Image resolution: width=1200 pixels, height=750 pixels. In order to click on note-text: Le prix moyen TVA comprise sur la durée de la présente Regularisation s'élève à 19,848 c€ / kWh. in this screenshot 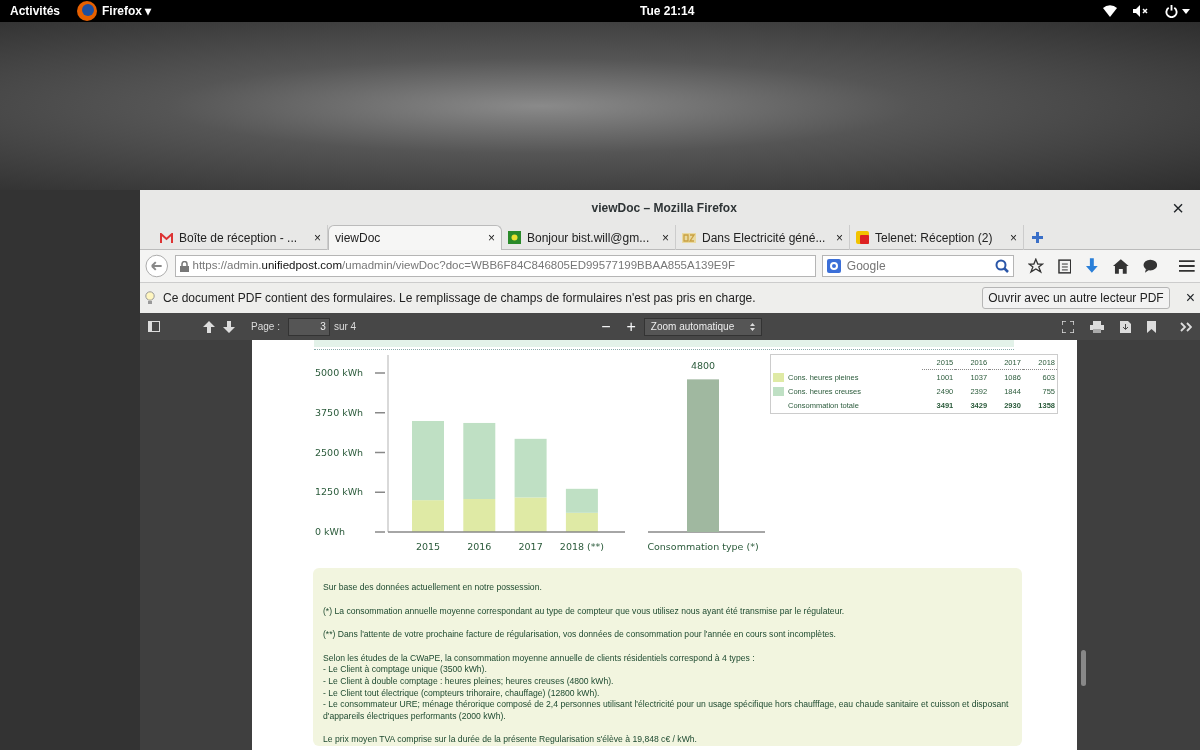, I will do `click(510, 739)`.